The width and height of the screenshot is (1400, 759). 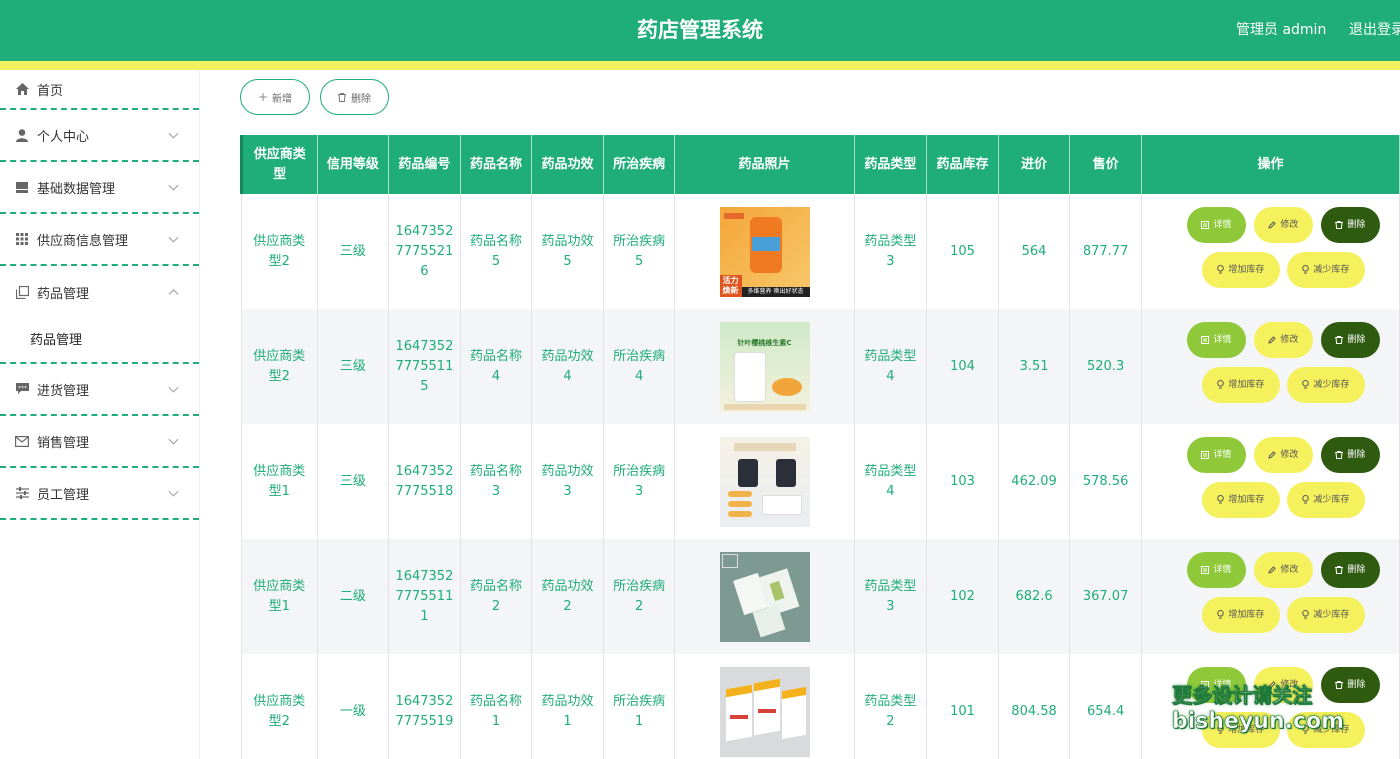 What do you see at coordinates (1105, 164) in the screenshot?
I see `column-header: 售价` at bounding box center [1105, 164].